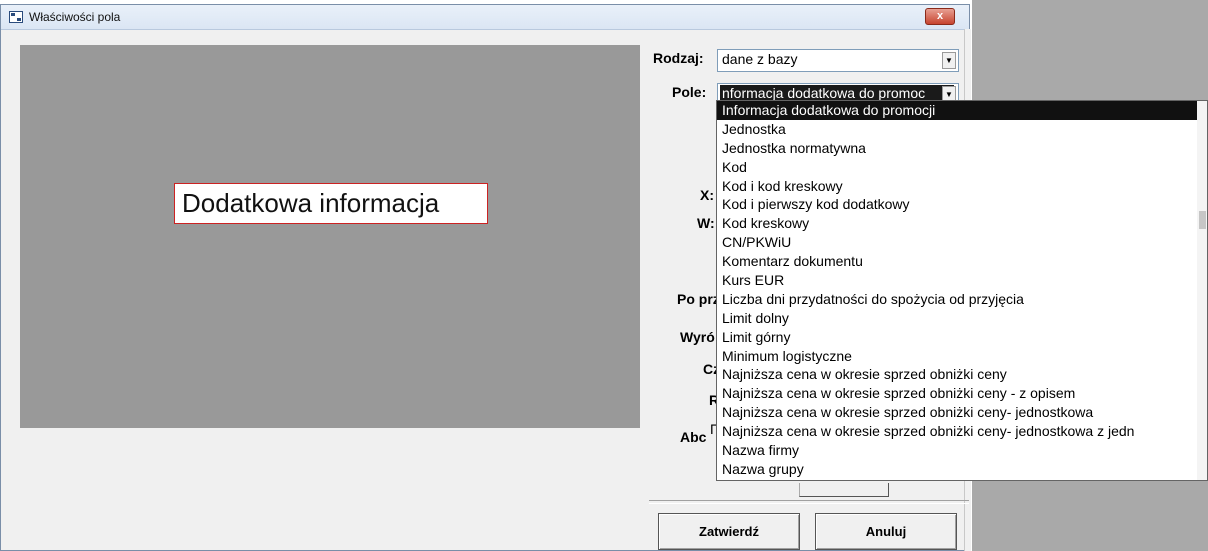 This screenshot has height=551, width=1208. I want to click on preview-field-text: Dodatkowa informacja, so click(311, 203).